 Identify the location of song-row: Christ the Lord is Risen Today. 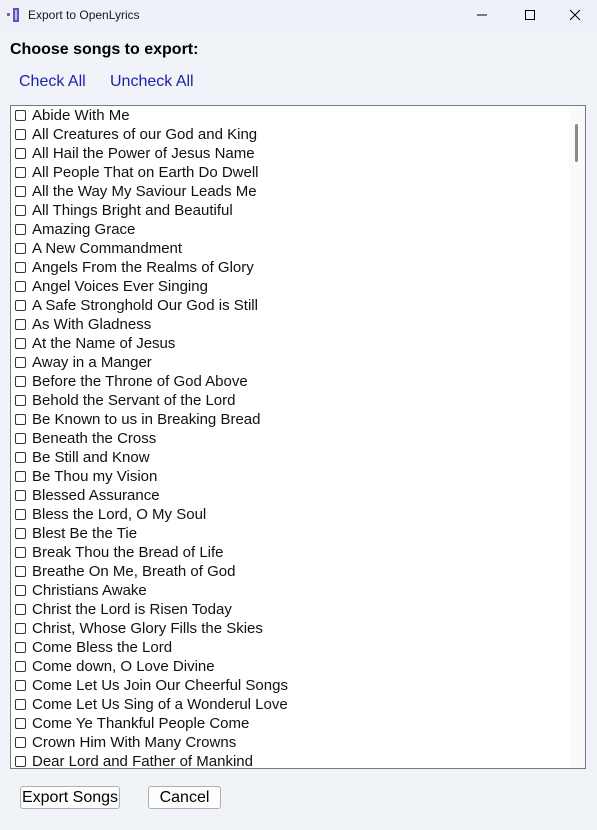
(290, 609).